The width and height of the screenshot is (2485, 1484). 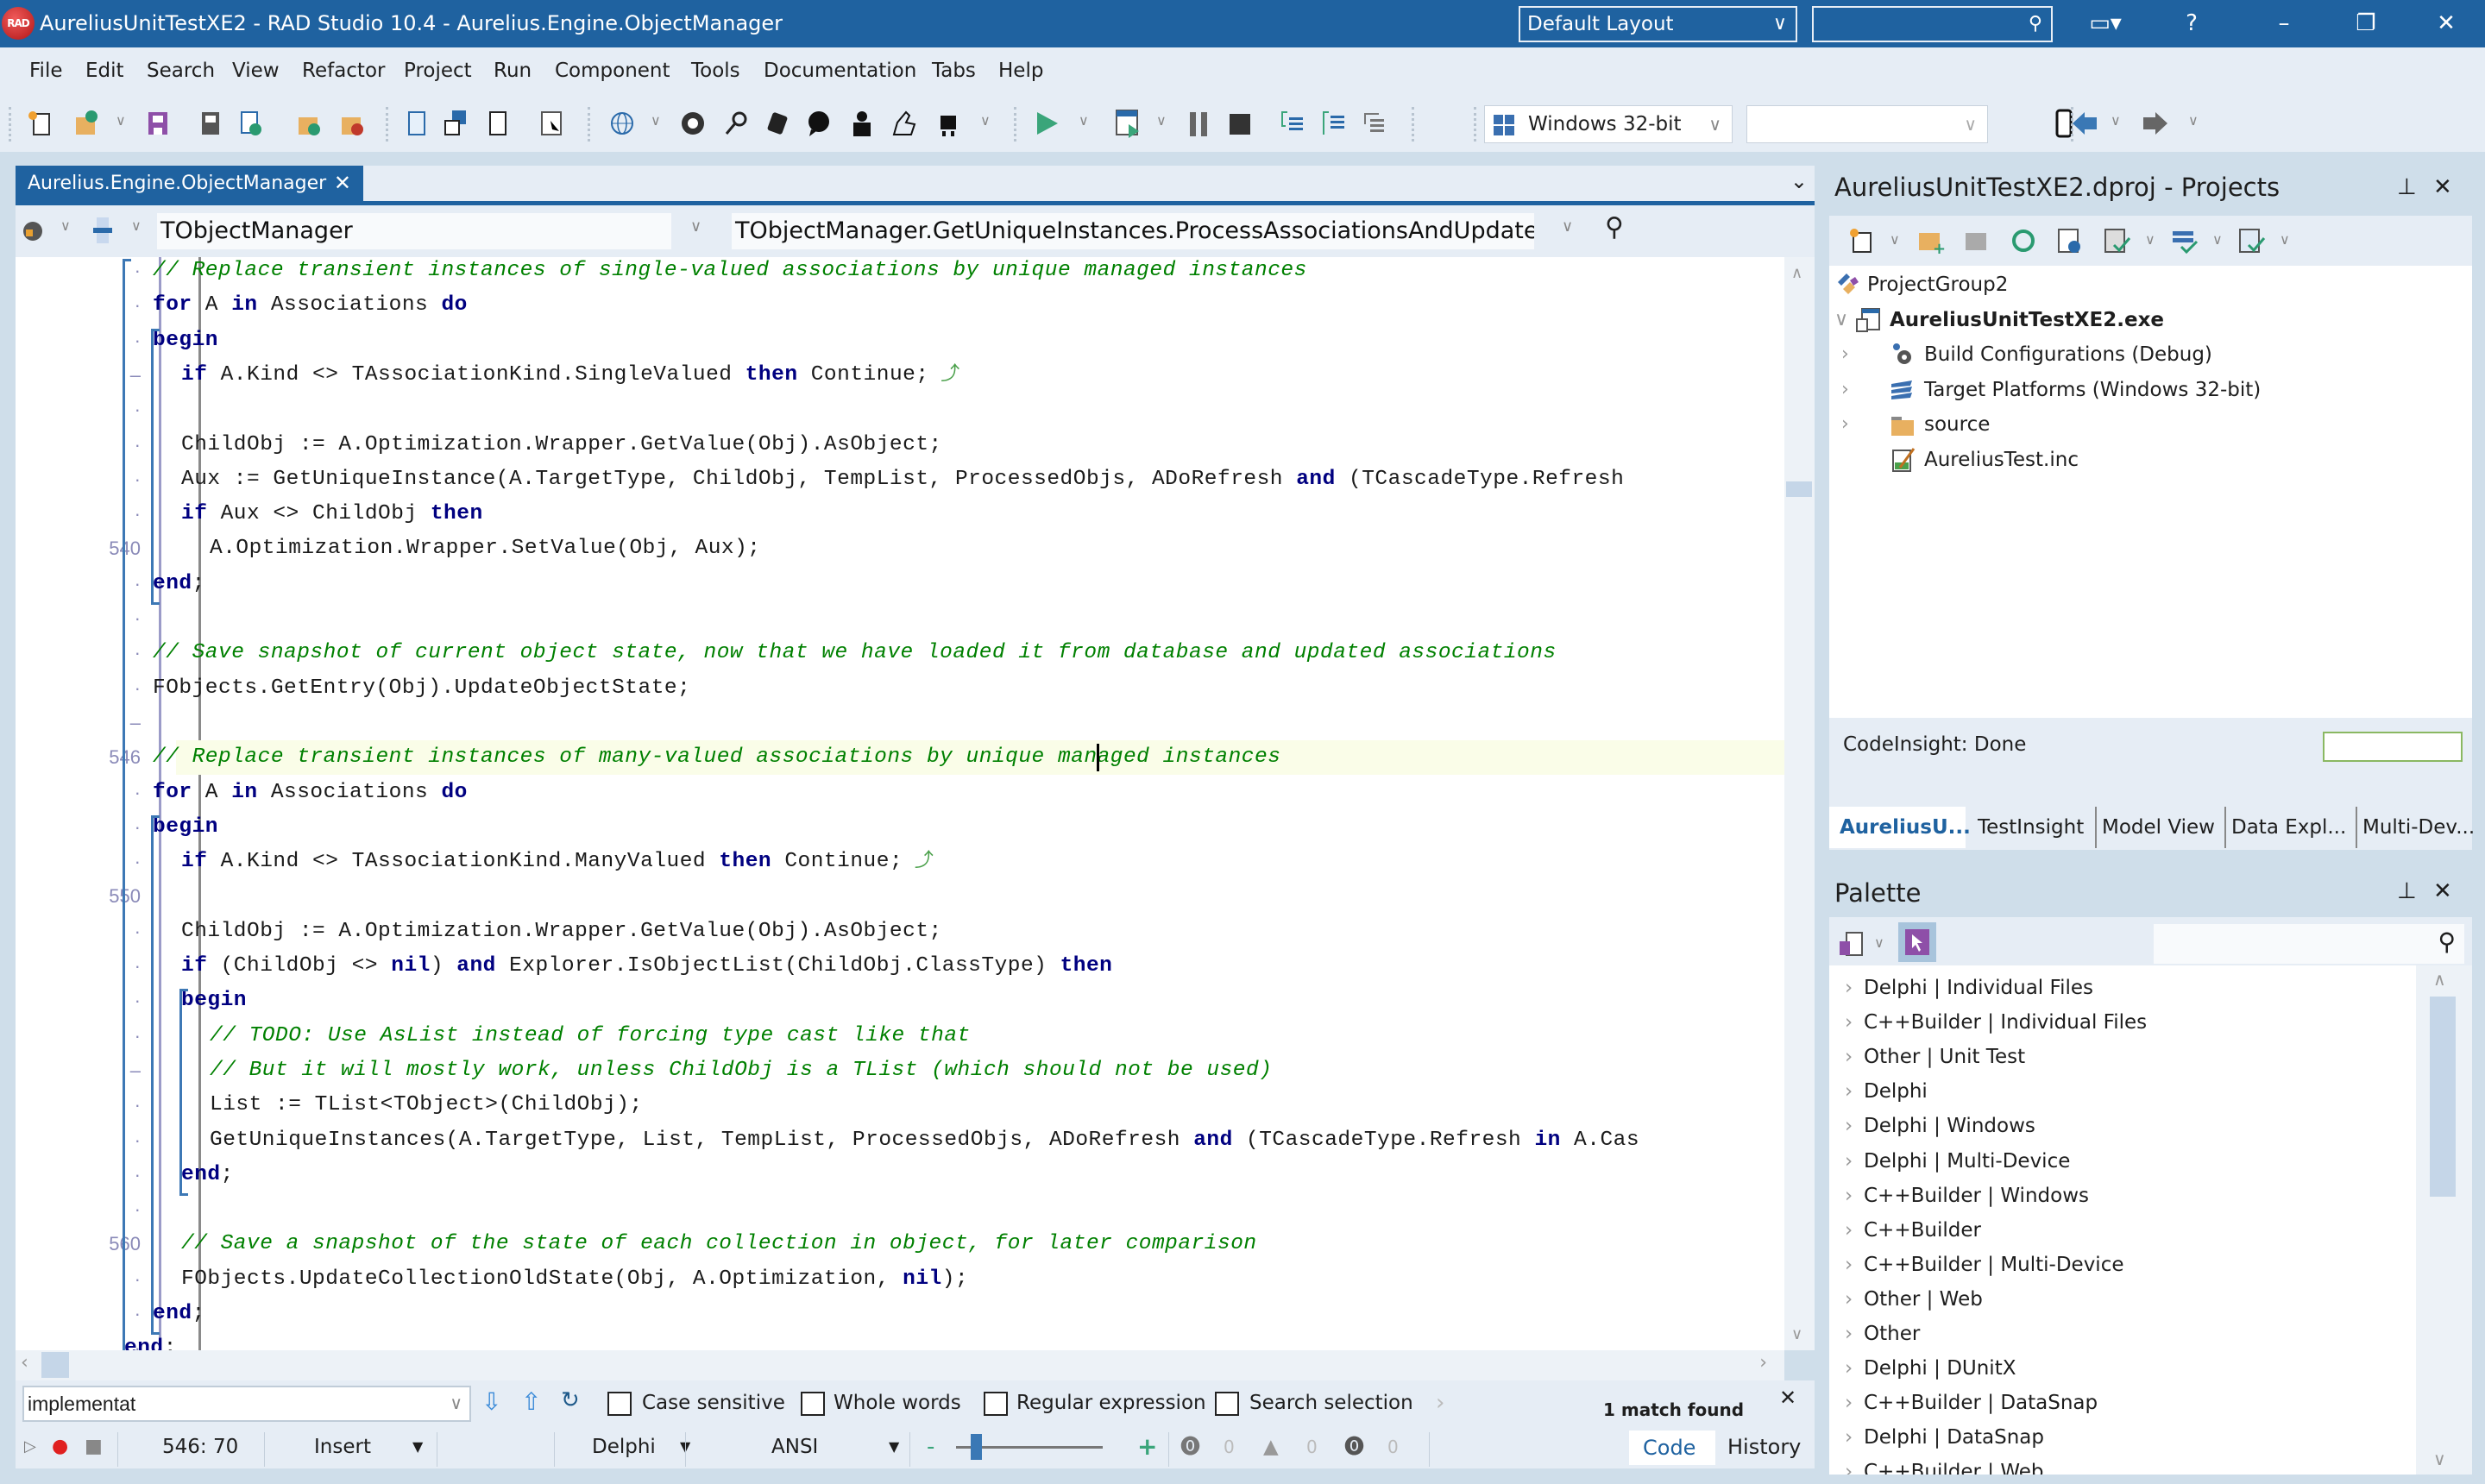 I want to click on method-navigation-icon, so click(x=102, y=230).